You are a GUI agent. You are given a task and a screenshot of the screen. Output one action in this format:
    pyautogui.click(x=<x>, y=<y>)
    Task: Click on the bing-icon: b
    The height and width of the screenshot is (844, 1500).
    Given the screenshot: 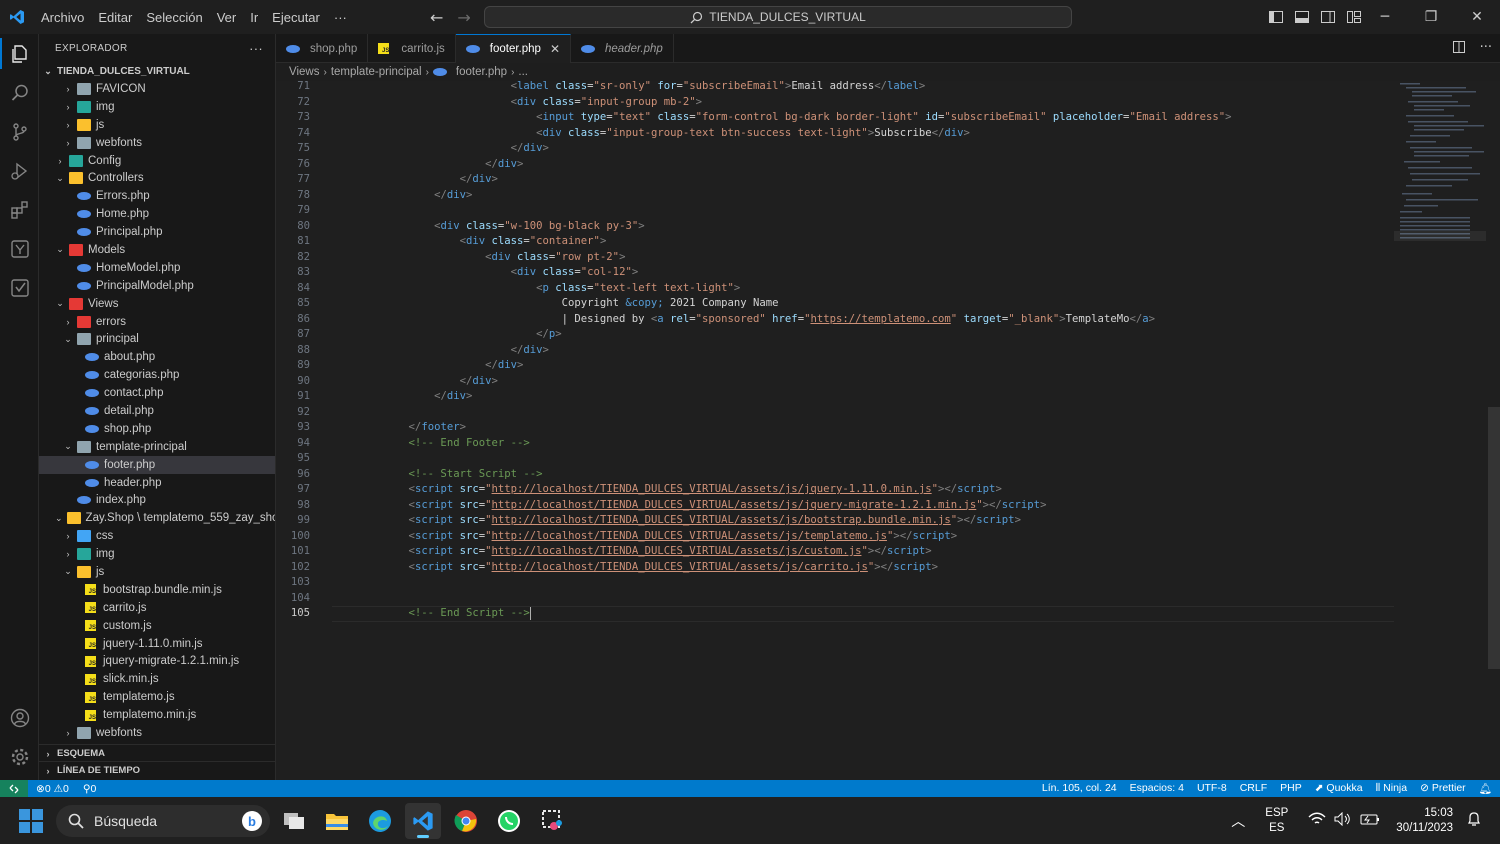 What is the action you would take?
    pyautogui.click(x=252, y=821)
    